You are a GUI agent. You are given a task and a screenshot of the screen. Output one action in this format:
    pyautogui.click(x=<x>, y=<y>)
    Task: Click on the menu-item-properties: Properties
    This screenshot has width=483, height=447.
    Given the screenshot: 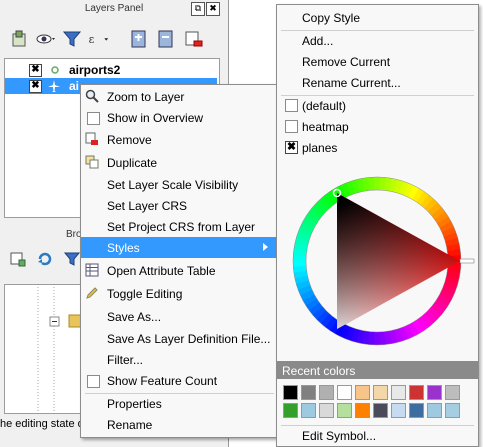 What is the action you would take?
    pyautogui.click(x=179, y=403)
    